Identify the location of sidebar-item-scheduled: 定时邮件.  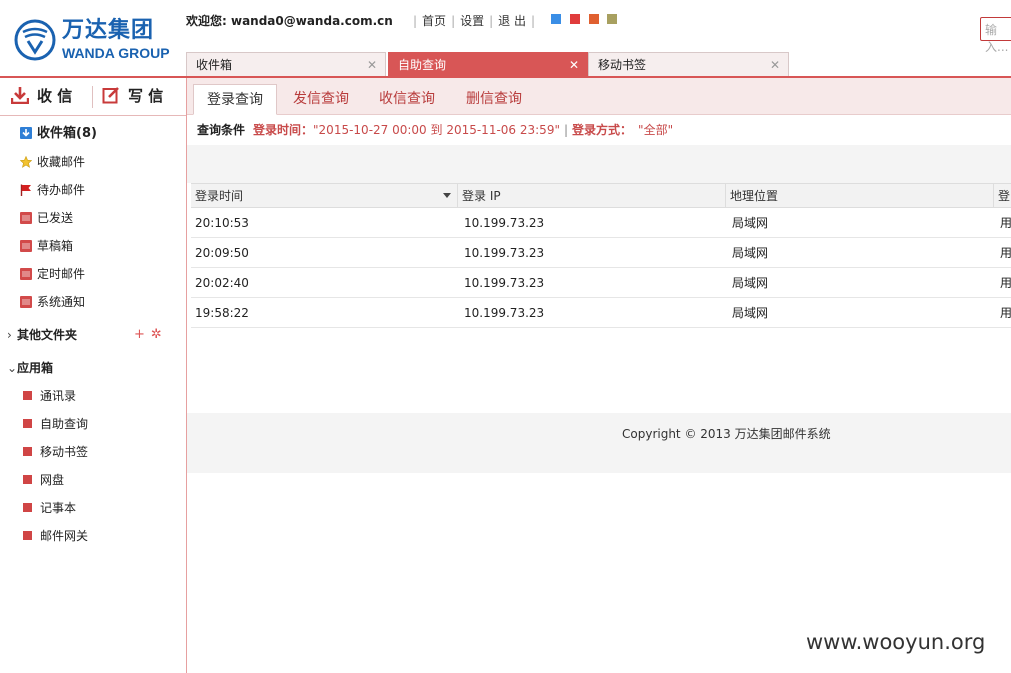
(52, 274).